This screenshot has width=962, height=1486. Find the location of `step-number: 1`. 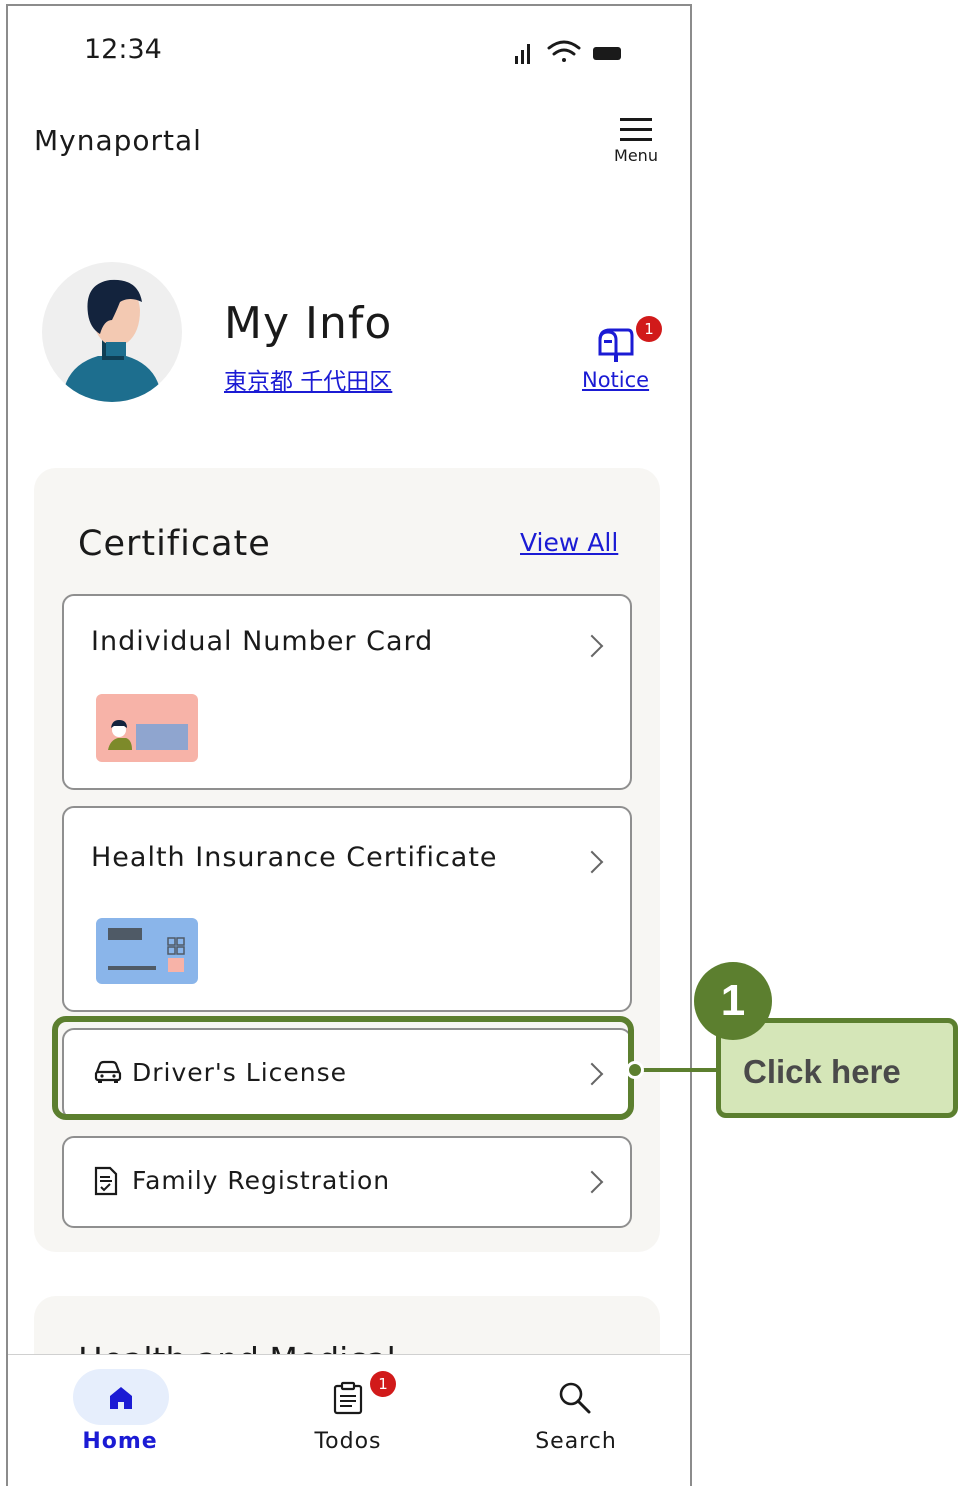

step-number: 1 is located at coordinates (733, 1001).